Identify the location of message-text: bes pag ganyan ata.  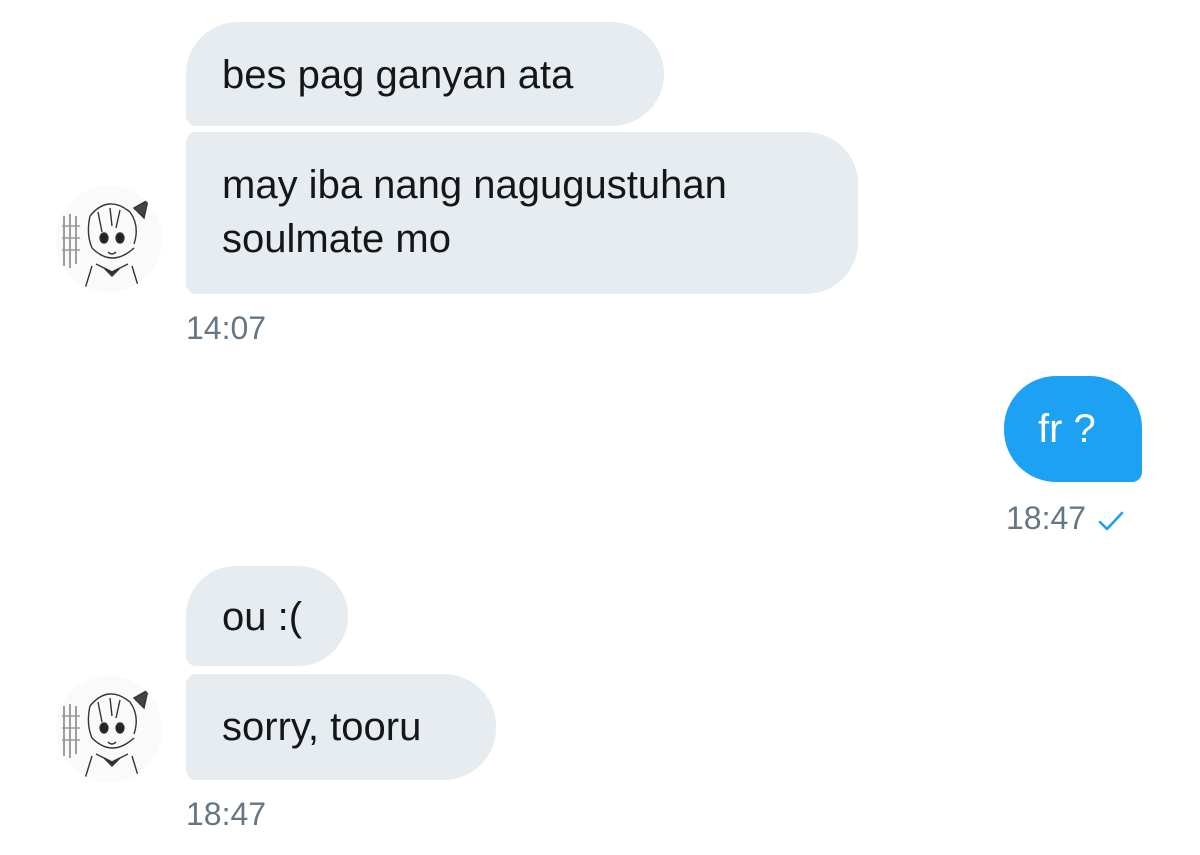
(398, 75).